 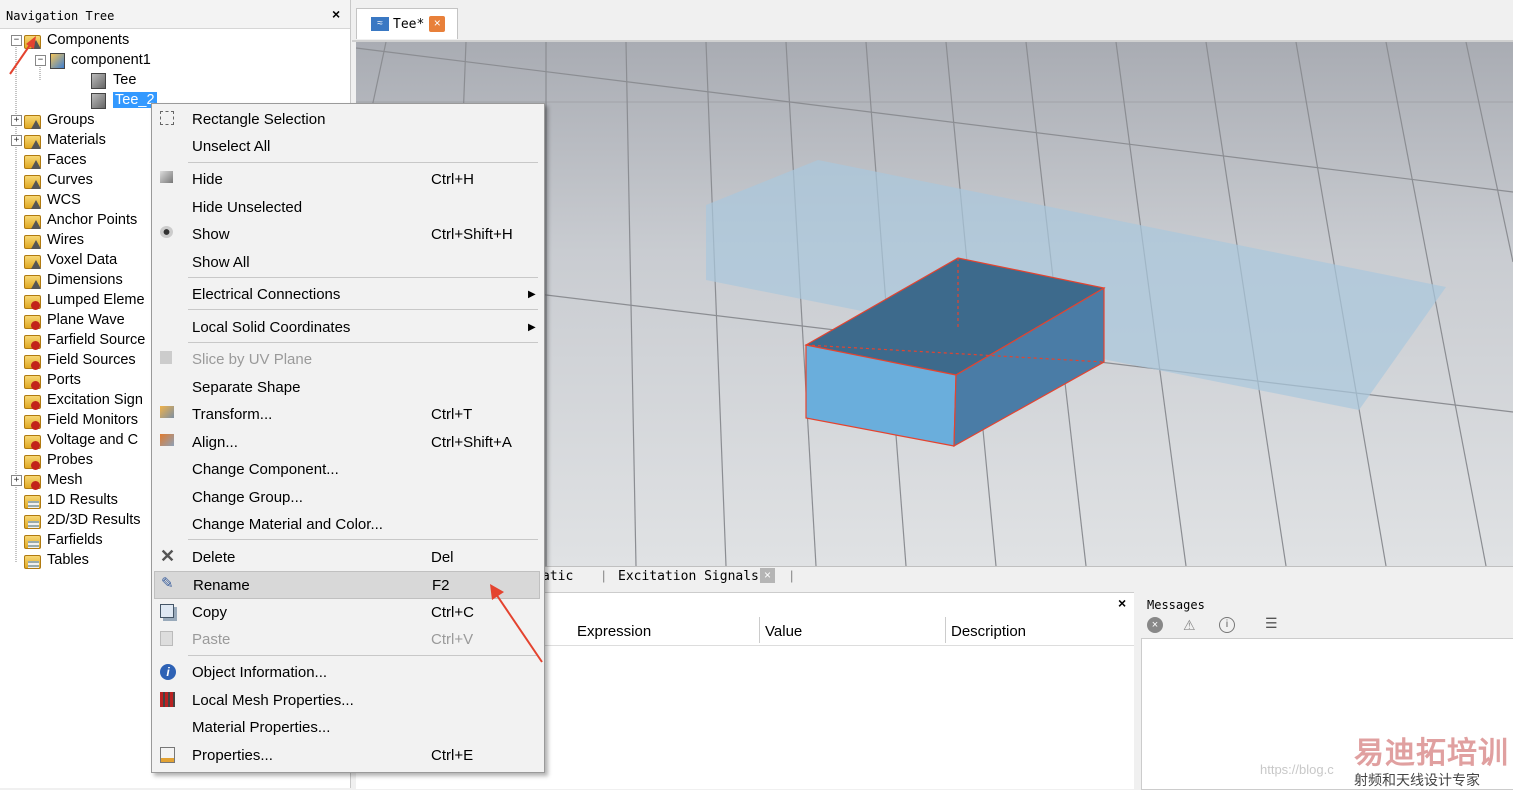 I want to click on tree-item-components: − Components, so click(x=70, y=40).